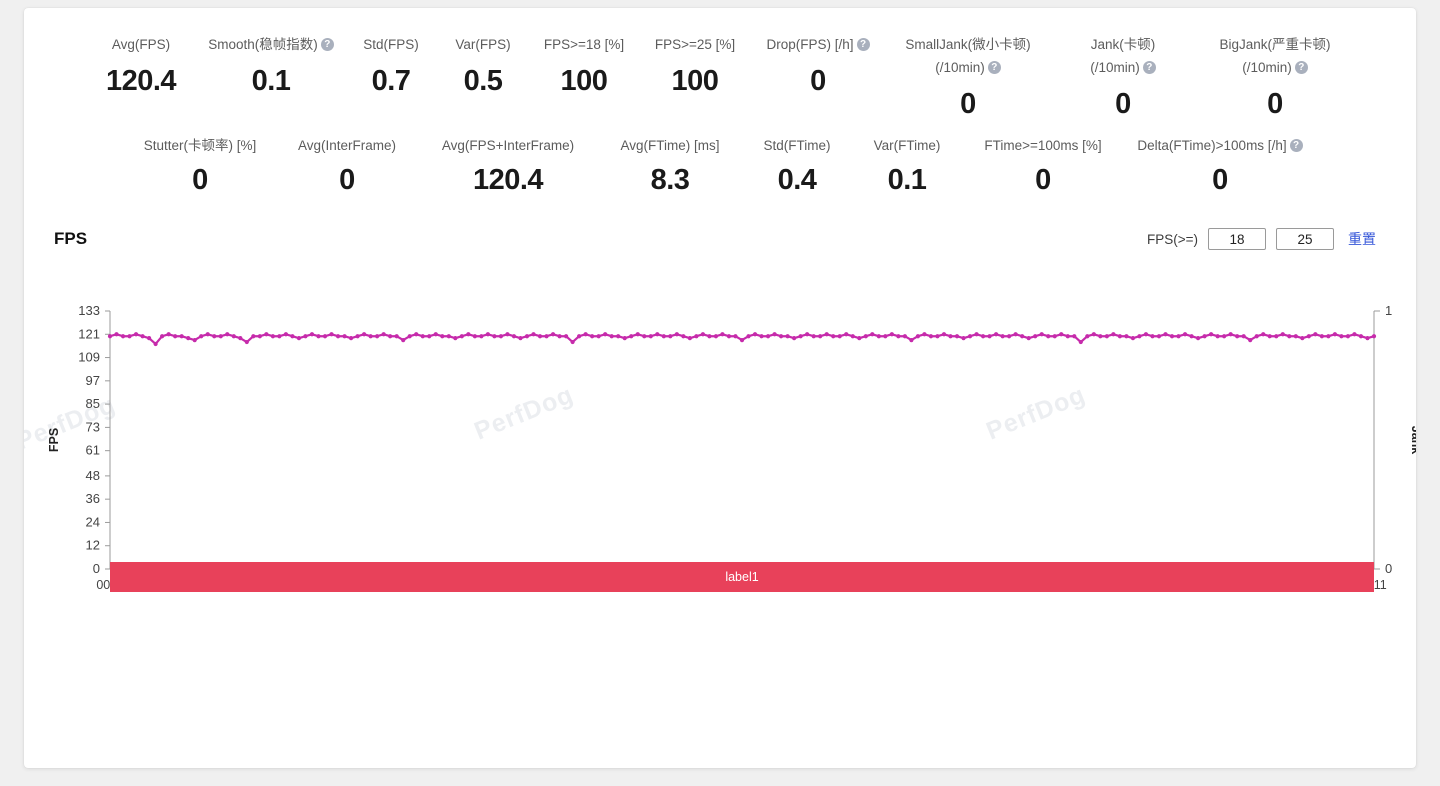  I want to click on metric-card: Std(FTime) 0.4, so click(797, 167).